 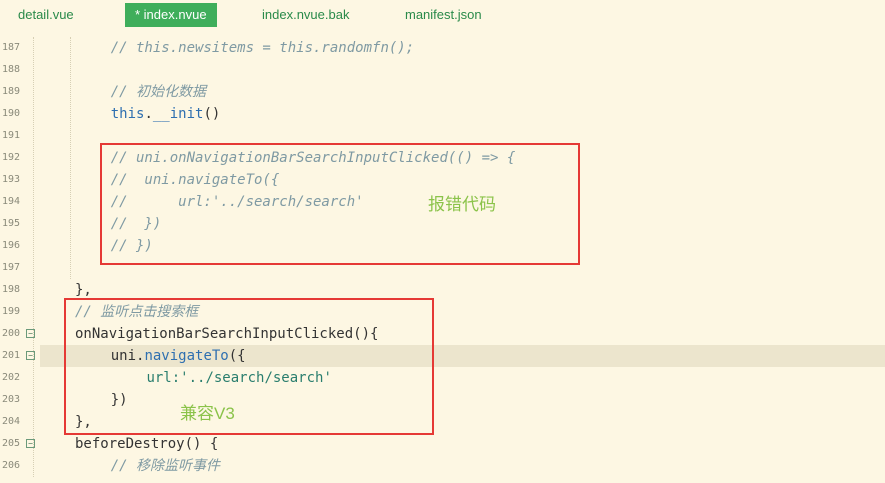 I want to click on code-line: 205− beforeDestroy() {, so click(x=442, y=444).